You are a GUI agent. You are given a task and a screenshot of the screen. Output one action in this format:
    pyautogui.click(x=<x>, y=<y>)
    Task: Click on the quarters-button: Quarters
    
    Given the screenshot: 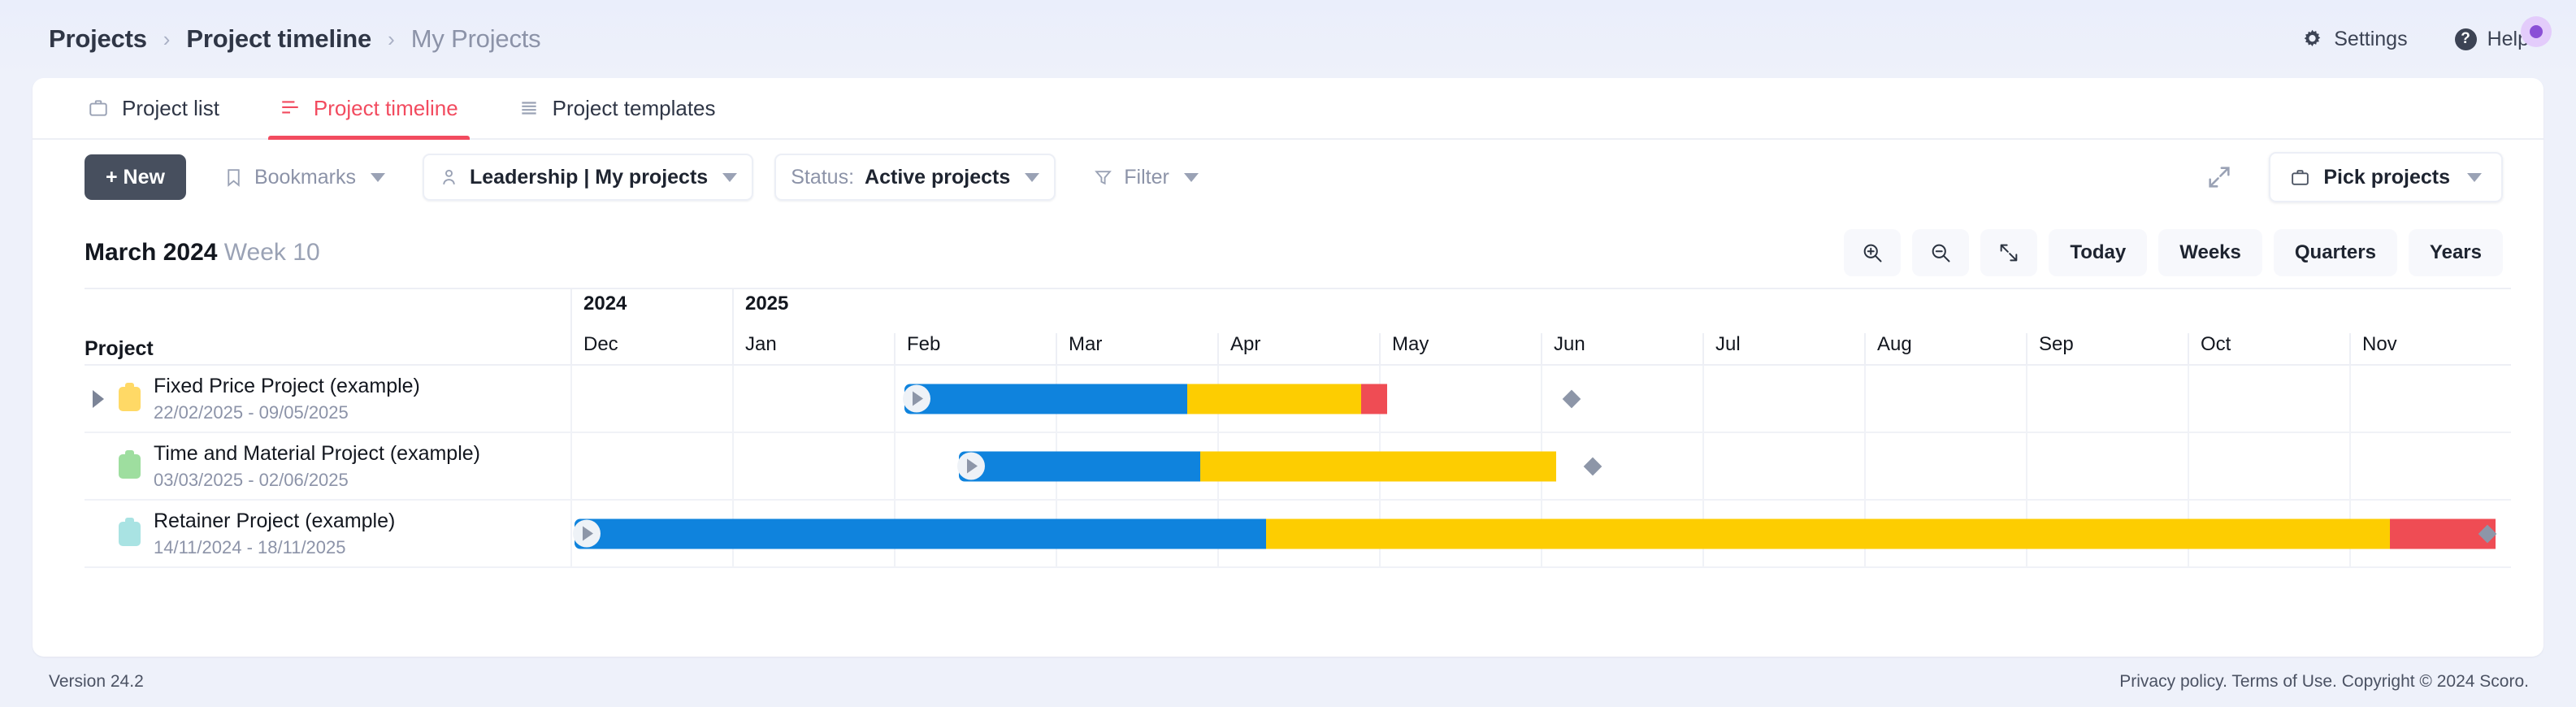 What is the action you would take?
    pyautogui.click(x=2335, y=252)
    